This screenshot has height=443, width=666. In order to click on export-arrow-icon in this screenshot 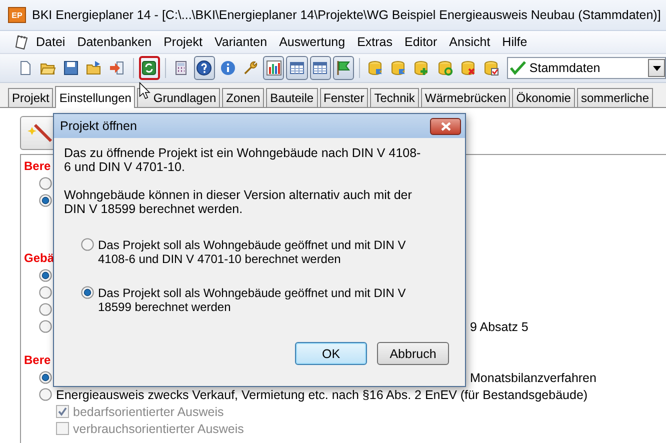, I will do `click(117, 68)`.